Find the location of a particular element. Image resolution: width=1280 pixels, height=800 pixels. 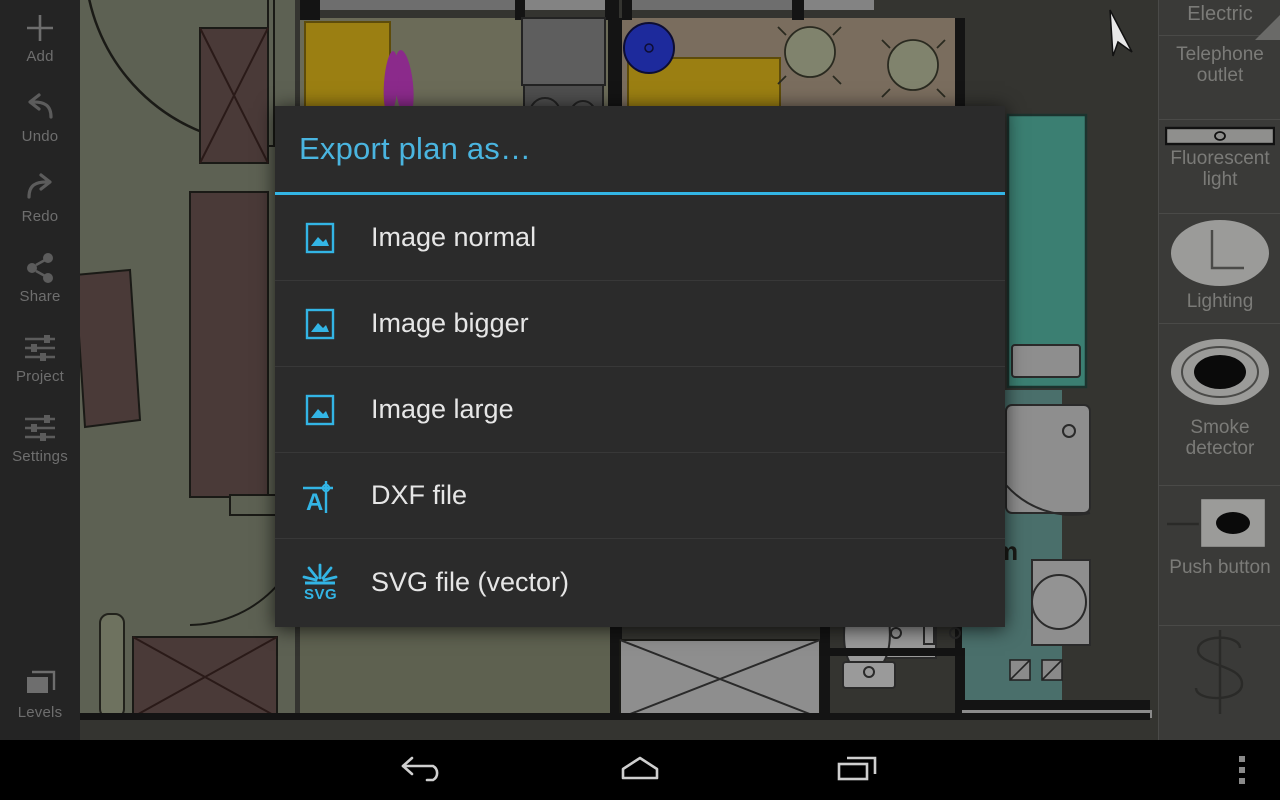

palette-item-smoke-detector: Smoke detector is located at coordinates (1219, 405).